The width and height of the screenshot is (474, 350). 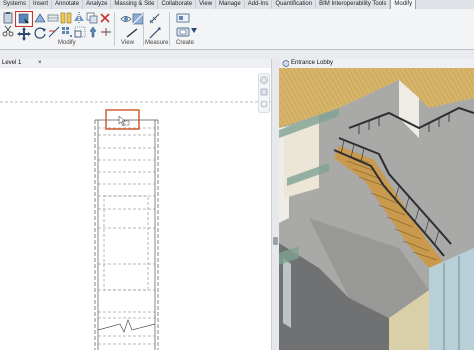 What do you see at coordinates (237, 29) in the screenshot?
I see `ribbon-panel: Modify View Measure Create` at bounding box center [237, 29].